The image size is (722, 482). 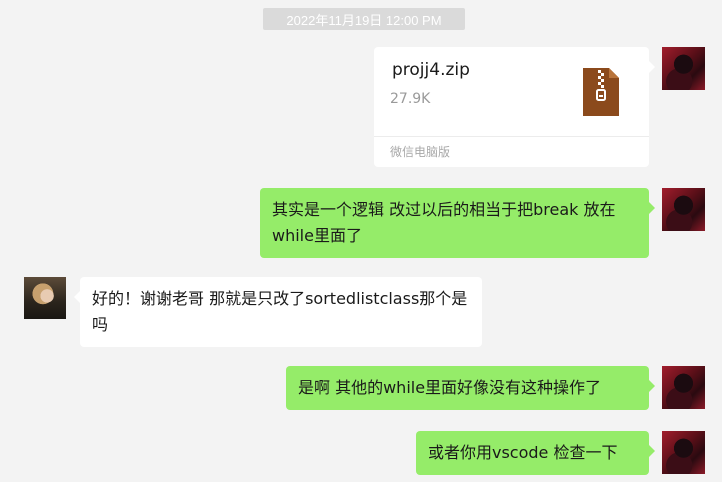 What do you see at coordinates (511, 151) in the screenshot?
I see `file-source-label: 微信电脑版` at bounding box center [511, 151].